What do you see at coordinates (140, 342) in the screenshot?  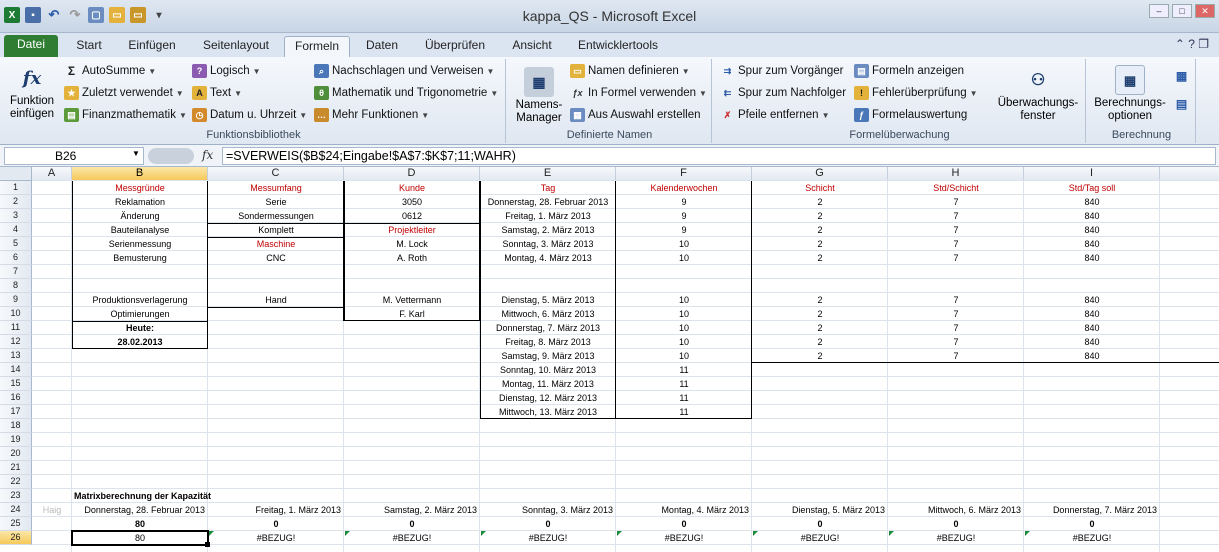 I see `today-value: 28.02.2013` at bounding box center [140, 342].